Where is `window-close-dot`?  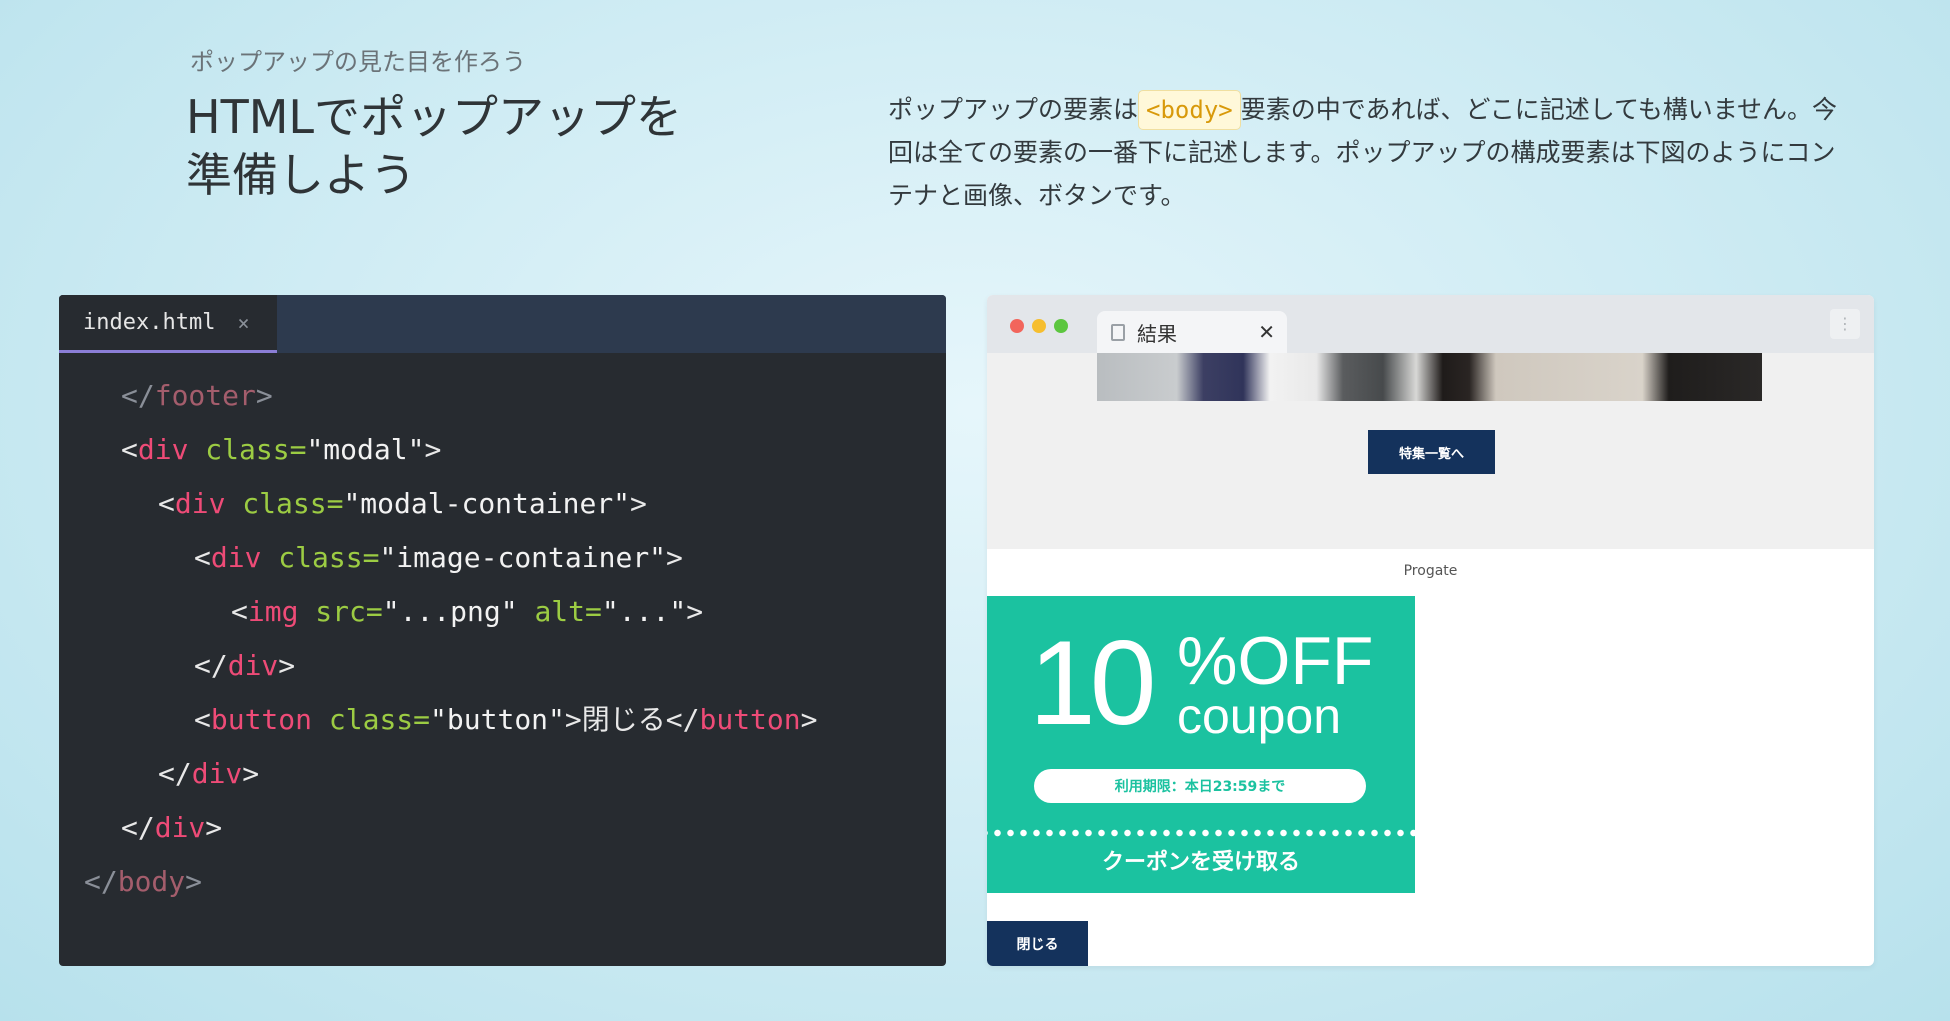 window-close-dot is located at coordinates (1017, 326).